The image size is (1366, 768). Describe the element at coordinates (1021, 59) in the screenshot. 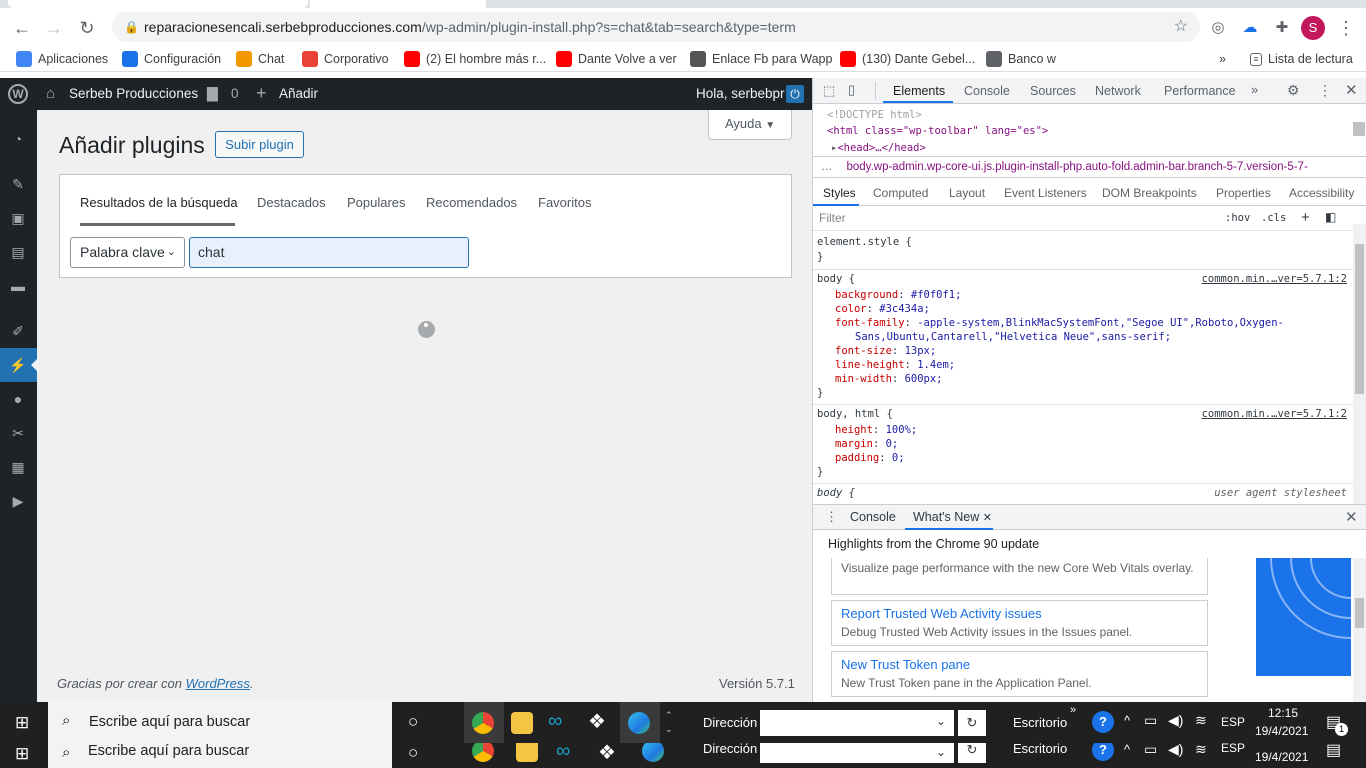

I see `bookmark-item: Banco w` at that location.